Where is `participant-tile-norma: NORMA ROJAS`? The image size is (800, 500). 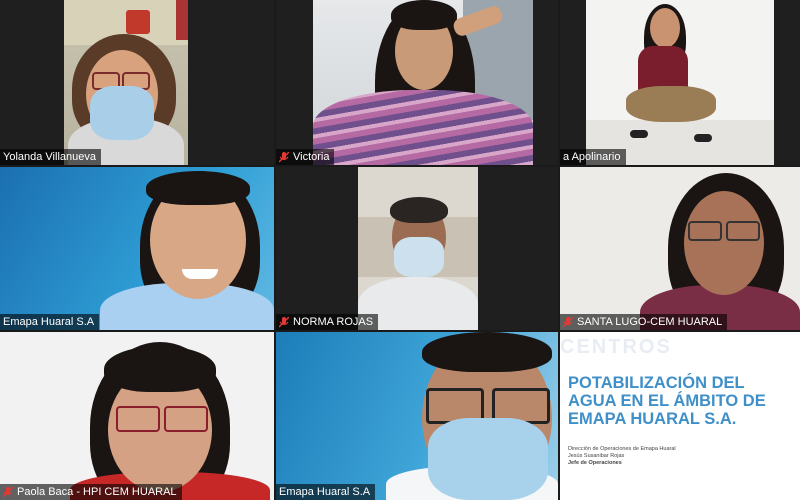 participant-tile-norma: NORMA ROJAS is located at coordinates (417, 248).